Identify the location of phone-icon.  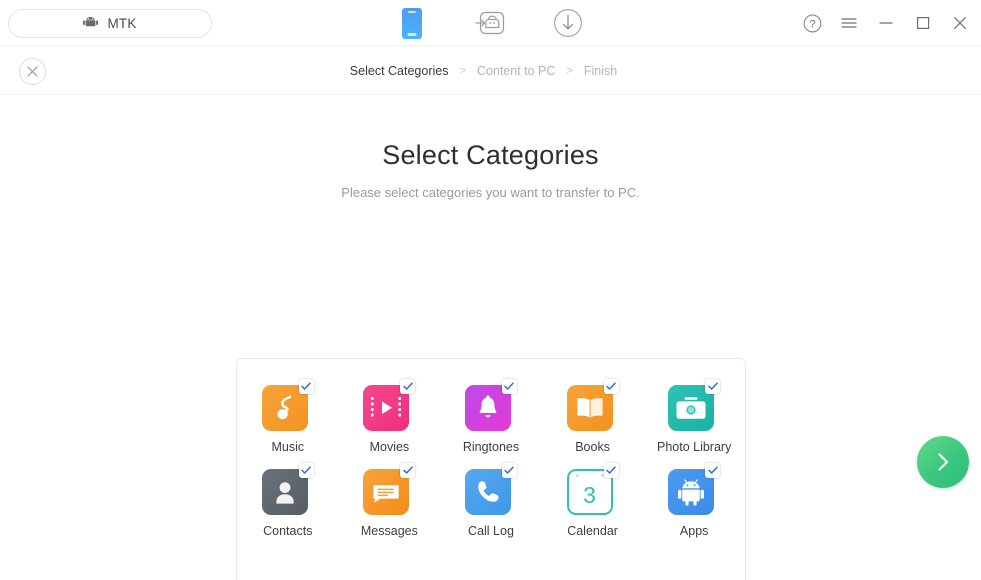
(412, 23).